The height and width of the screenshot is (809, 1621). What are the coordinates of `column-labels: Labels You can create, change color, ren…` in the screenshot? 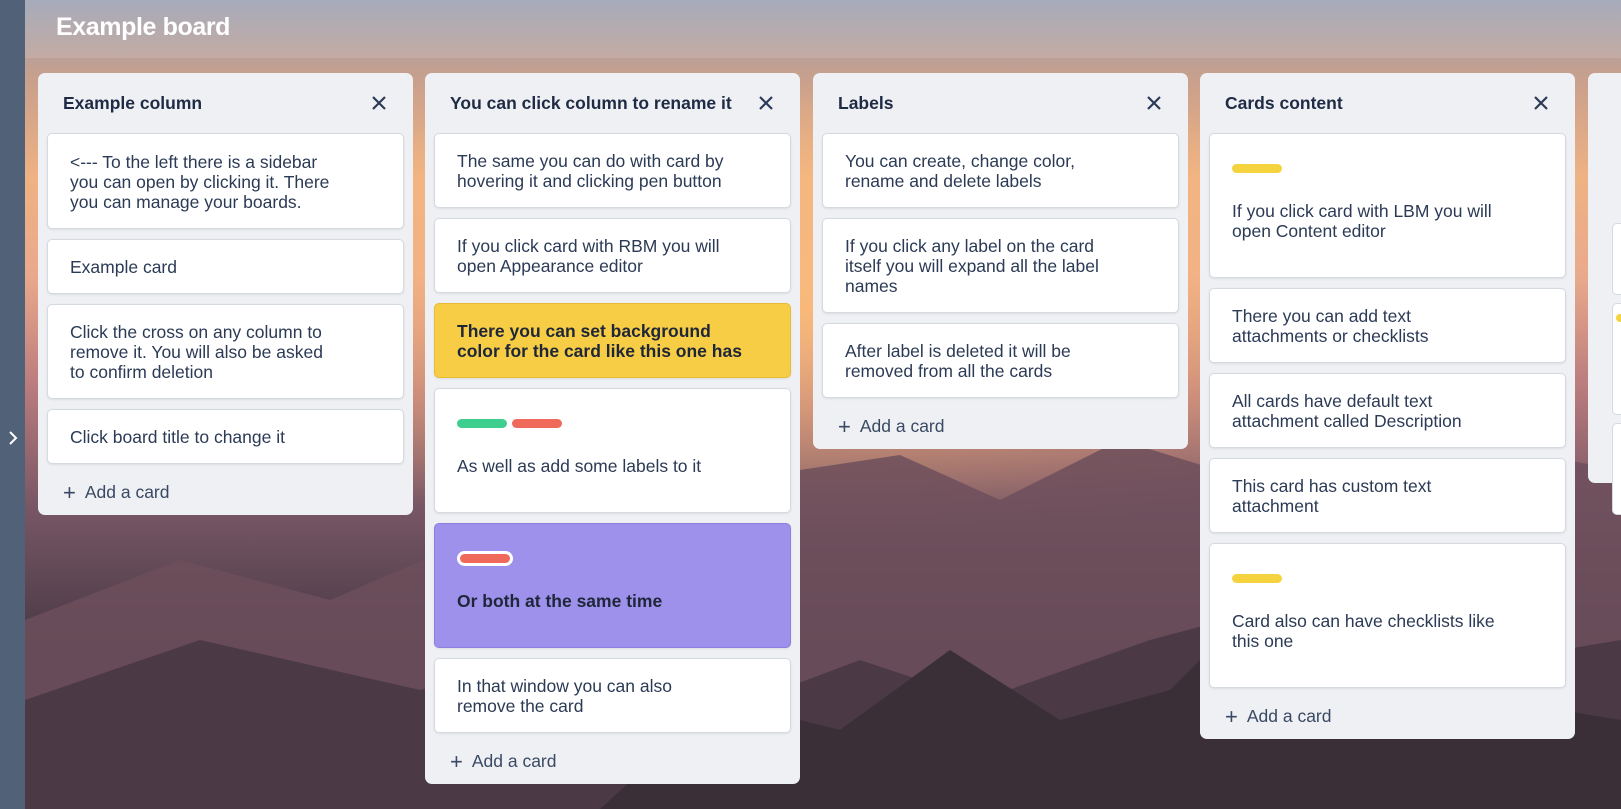 It's located at (1000, 261).